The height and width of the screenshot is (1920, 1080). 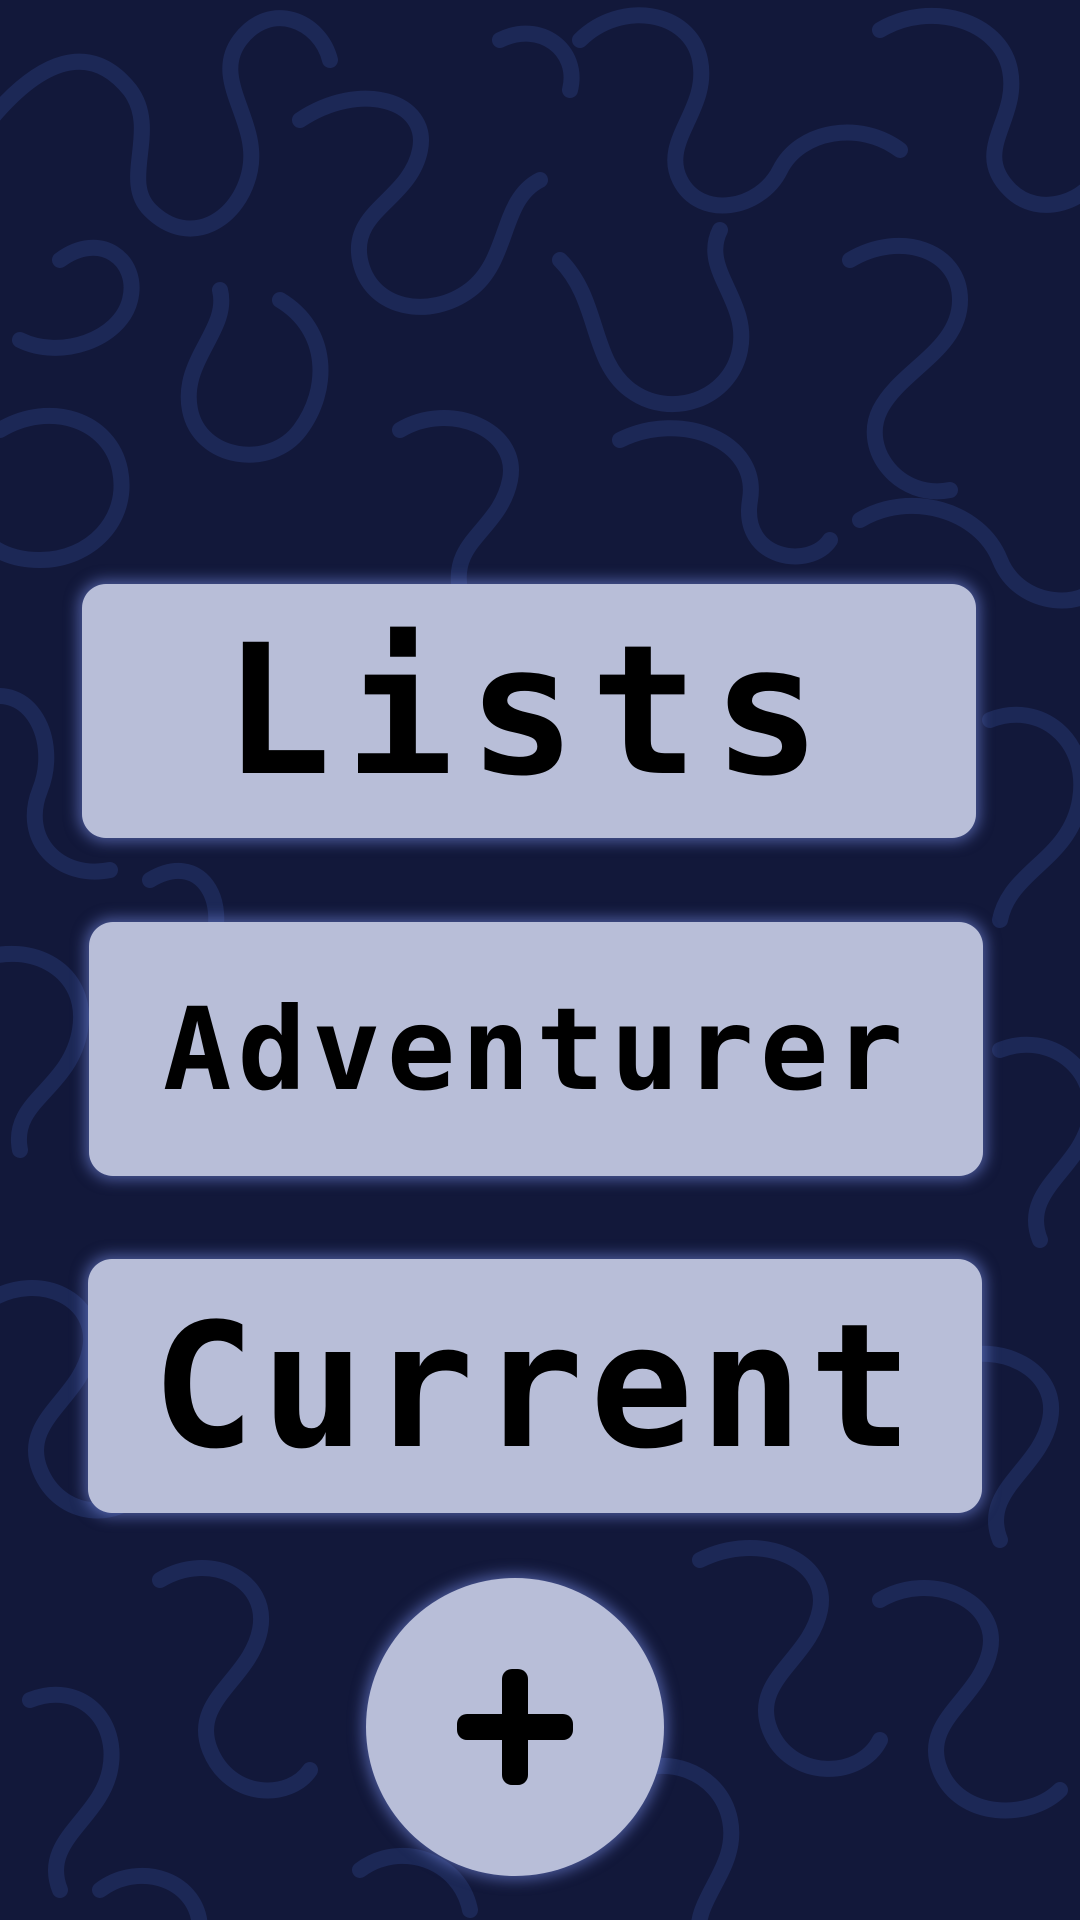 I want to click on lists-button: Lists, so click(x=529, y=711).